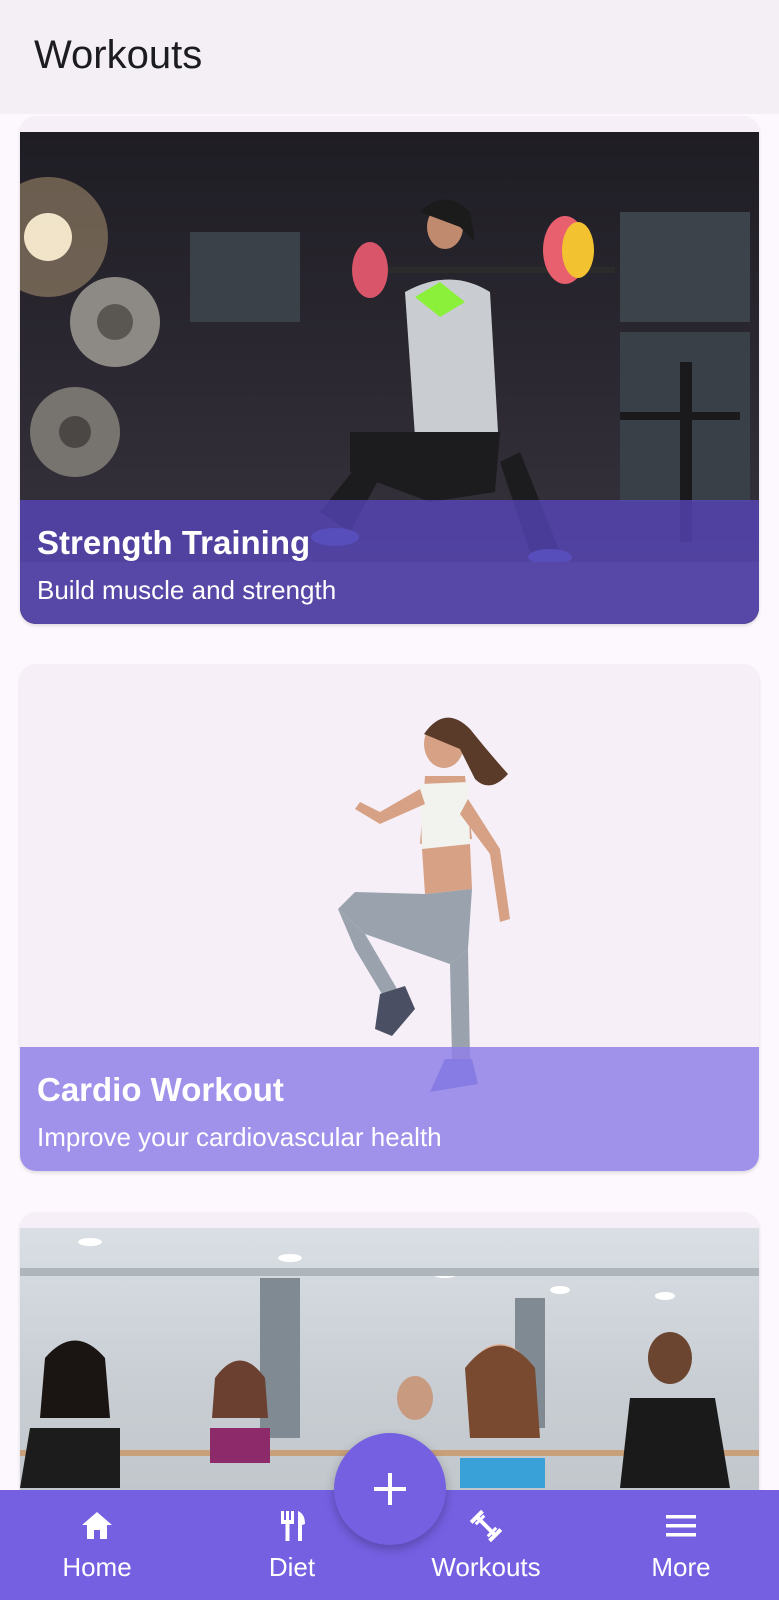  I want to click on fork-knife-icon, so click(293, 1526).